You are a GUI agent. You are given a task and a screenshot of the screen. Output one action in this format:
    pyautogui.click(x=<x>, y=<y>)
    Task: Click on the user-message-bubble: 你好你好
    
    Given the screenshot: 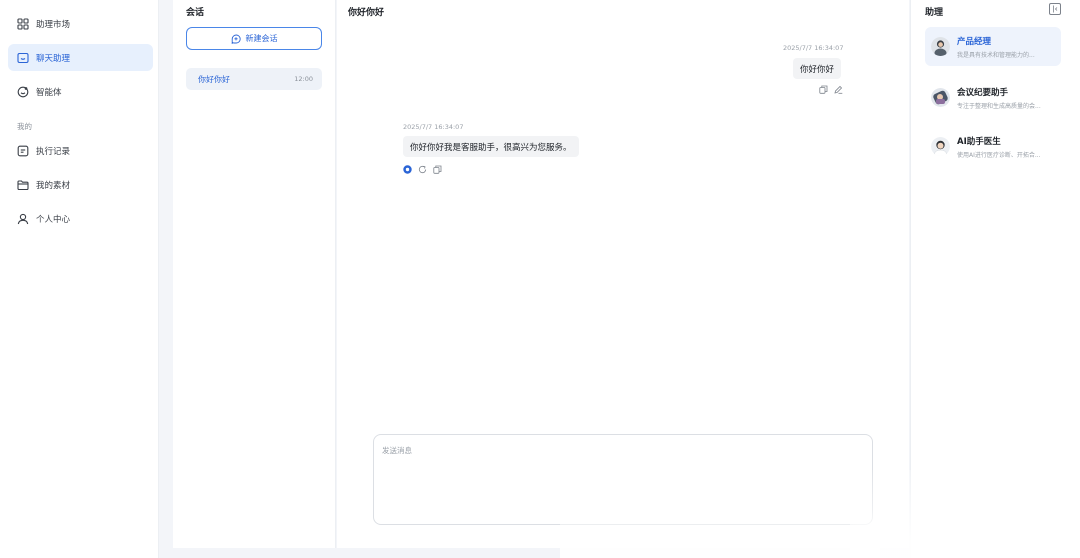 What is the action you would take?
    pyautogui.click(x=817, y=68)
    